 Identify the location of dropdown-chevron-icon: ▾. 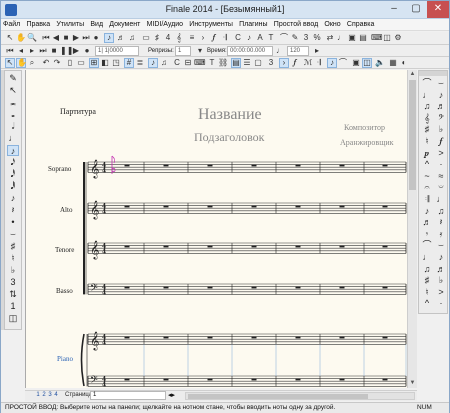
(200, 51).